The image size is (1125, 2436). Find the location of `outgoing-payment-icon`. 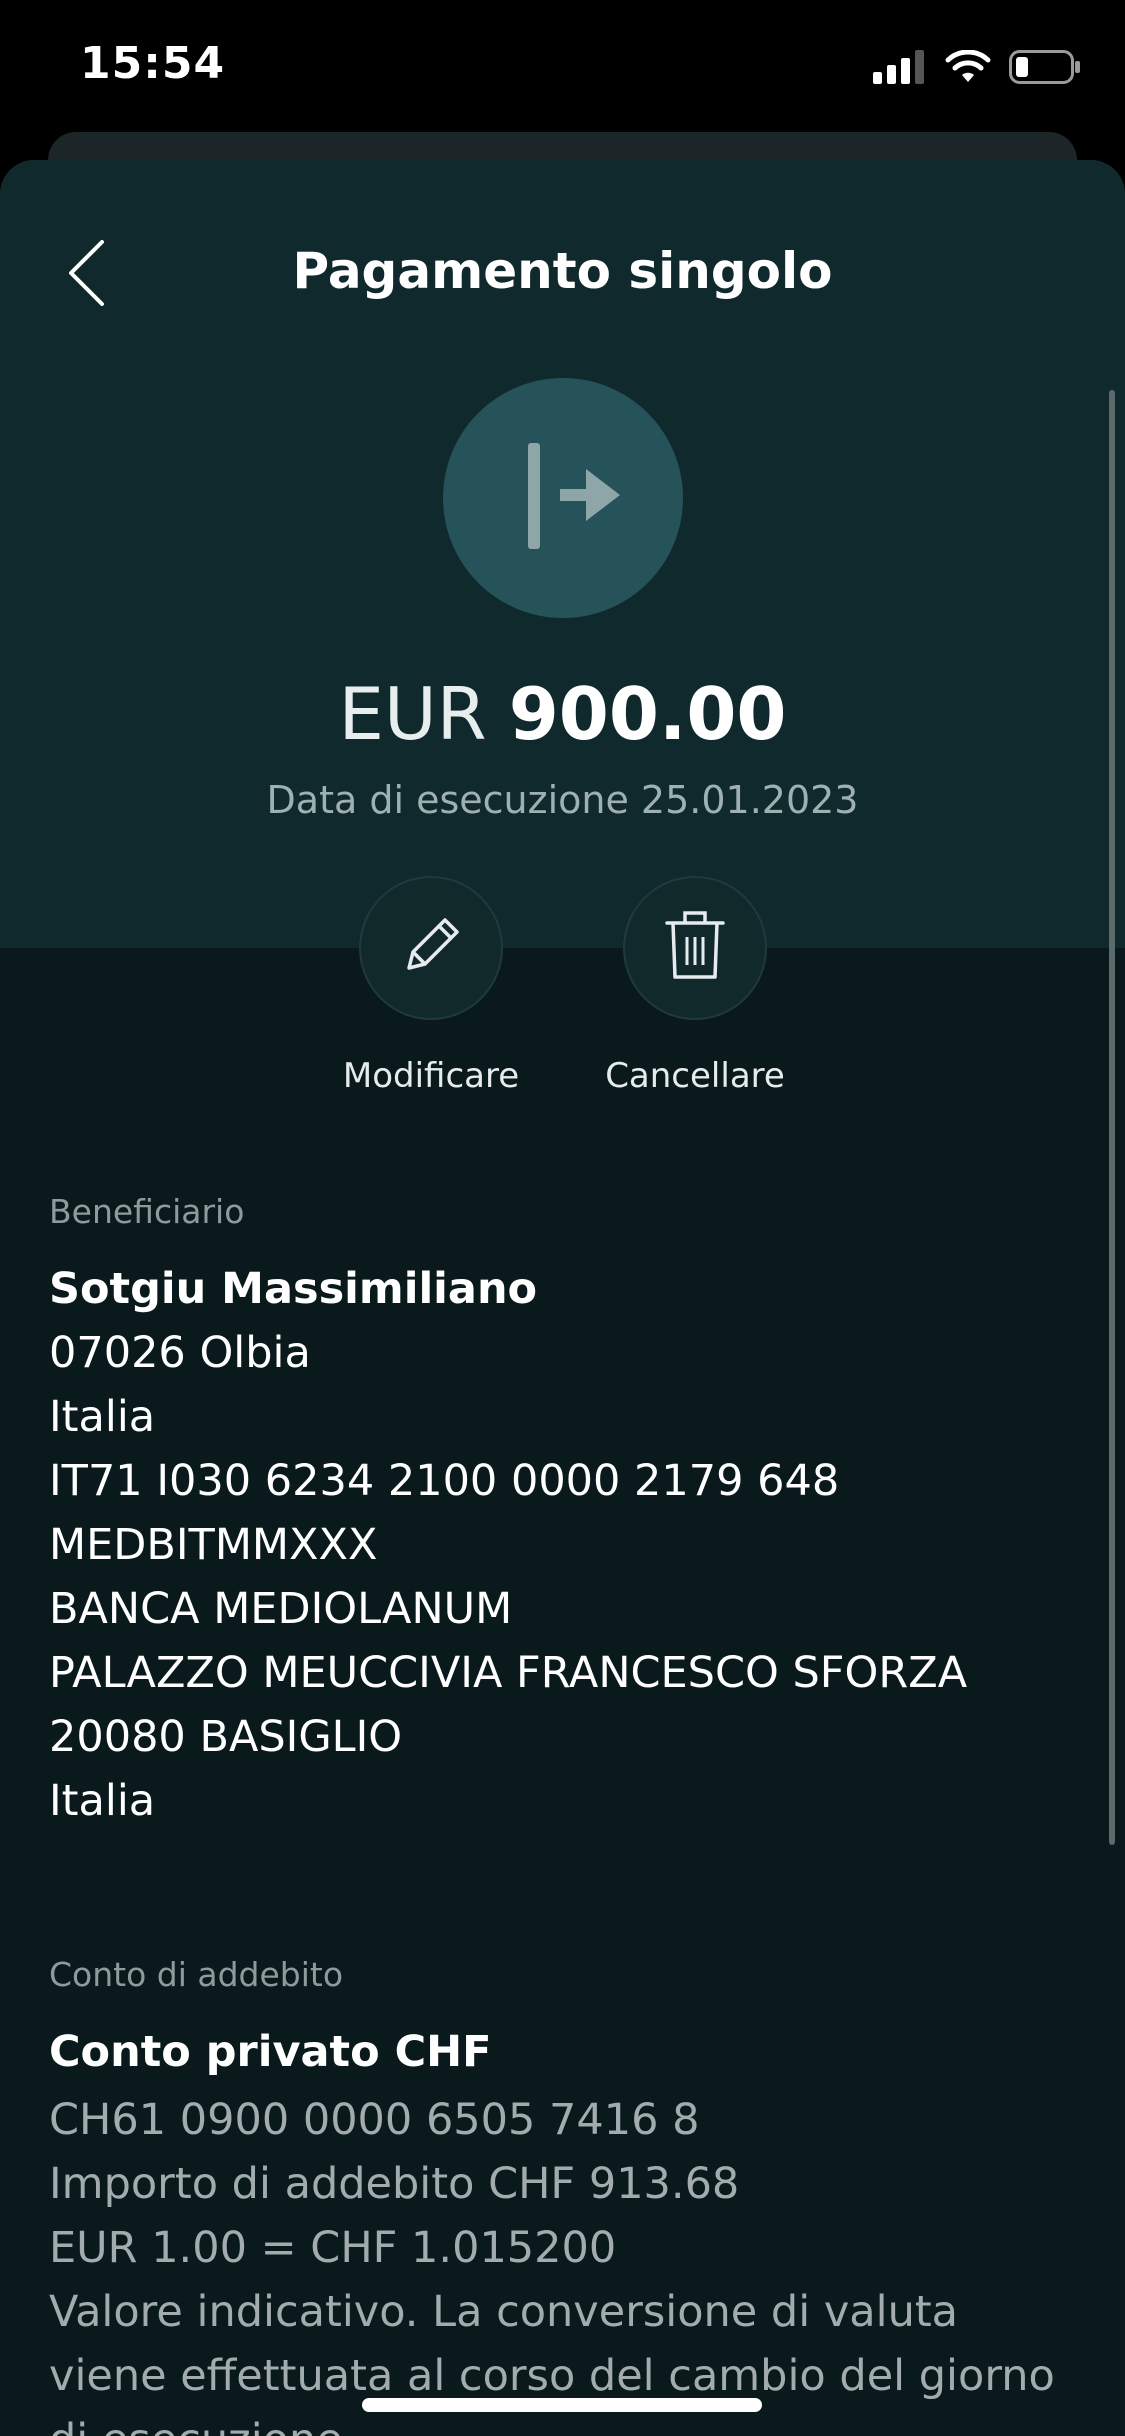

outgoing-payment-icon is located at coordinates (563, 498).